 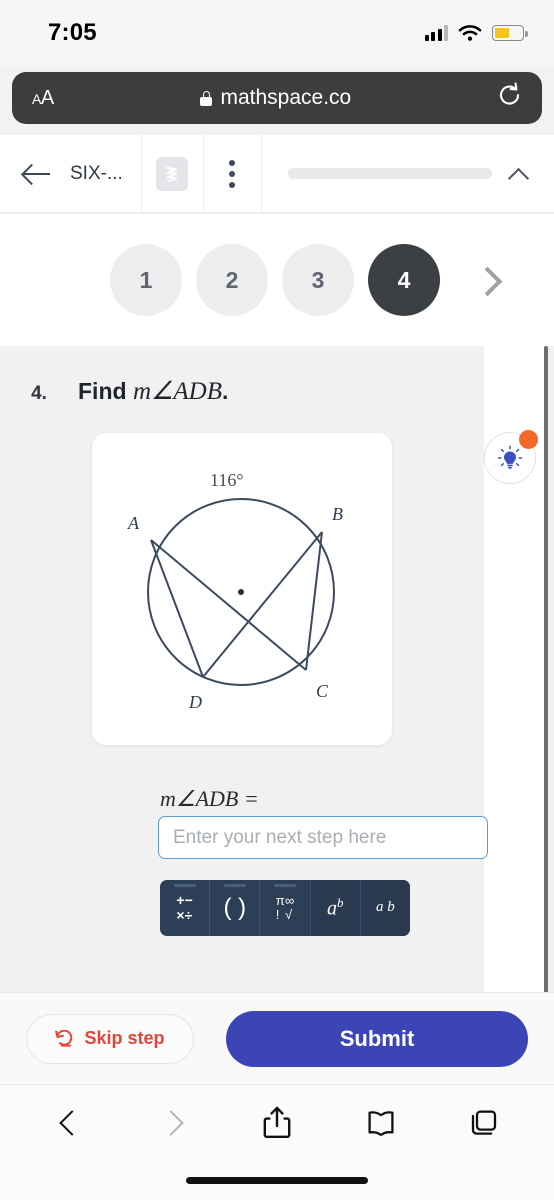 I want to click on steps-next-icon, so click(x=488, y=280).